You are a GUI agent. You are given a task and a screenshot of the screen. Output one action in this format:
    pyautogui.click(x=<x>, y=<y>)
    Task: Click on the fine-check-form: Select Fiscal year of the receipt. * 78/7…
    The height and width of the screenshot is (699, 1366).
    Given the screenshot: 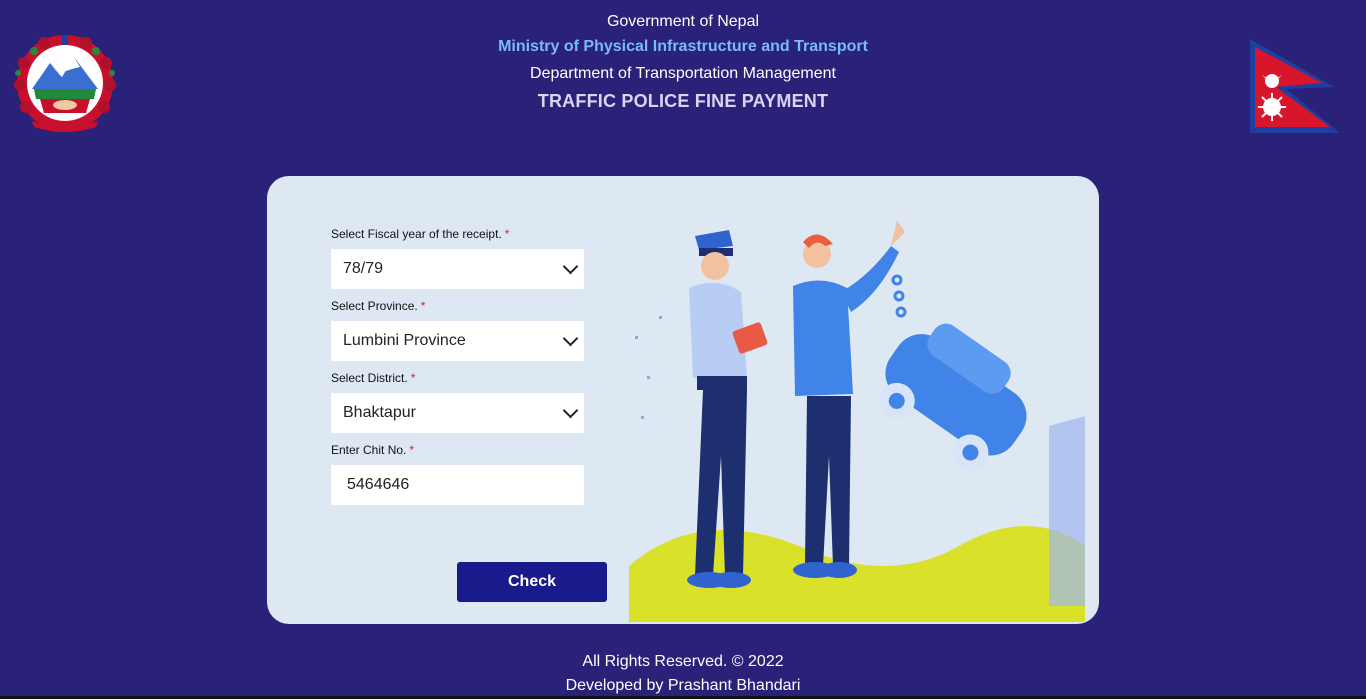 What is the action you would take?
    pyautogui.click(x=469, y=414)
    